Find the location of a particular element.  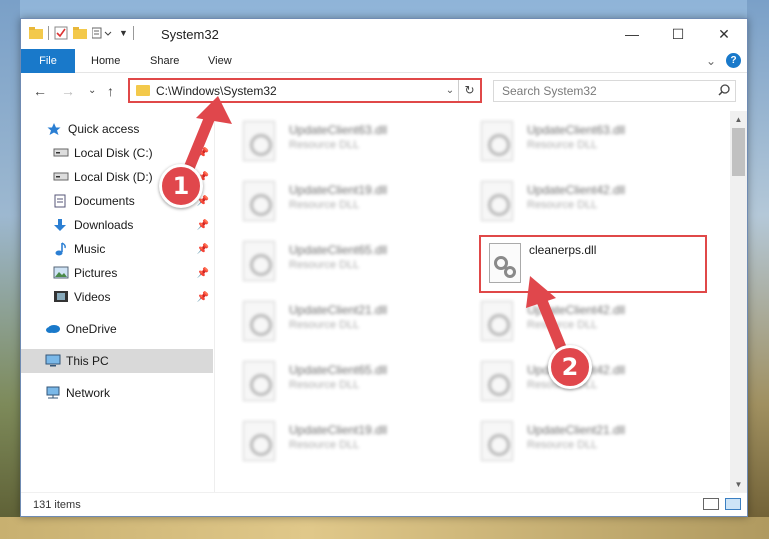

step-badge-2: 2 is located at coordinates (570, 367).